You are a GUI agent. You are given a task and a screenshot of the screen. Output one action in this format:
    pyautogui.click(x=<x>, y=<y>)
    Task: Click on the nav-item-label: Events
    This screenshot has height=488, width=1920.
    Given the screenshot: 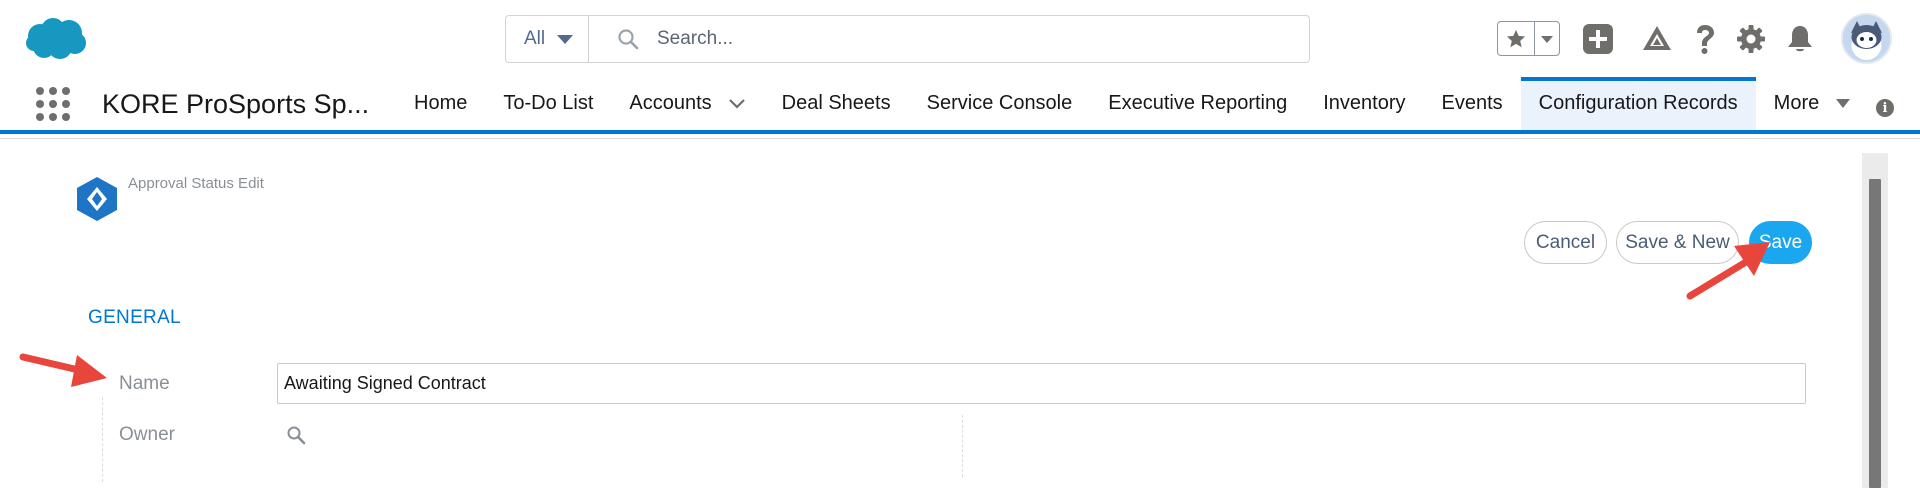 What is the action you would take?
    pyautogui.click(x=1472, y=103)
    